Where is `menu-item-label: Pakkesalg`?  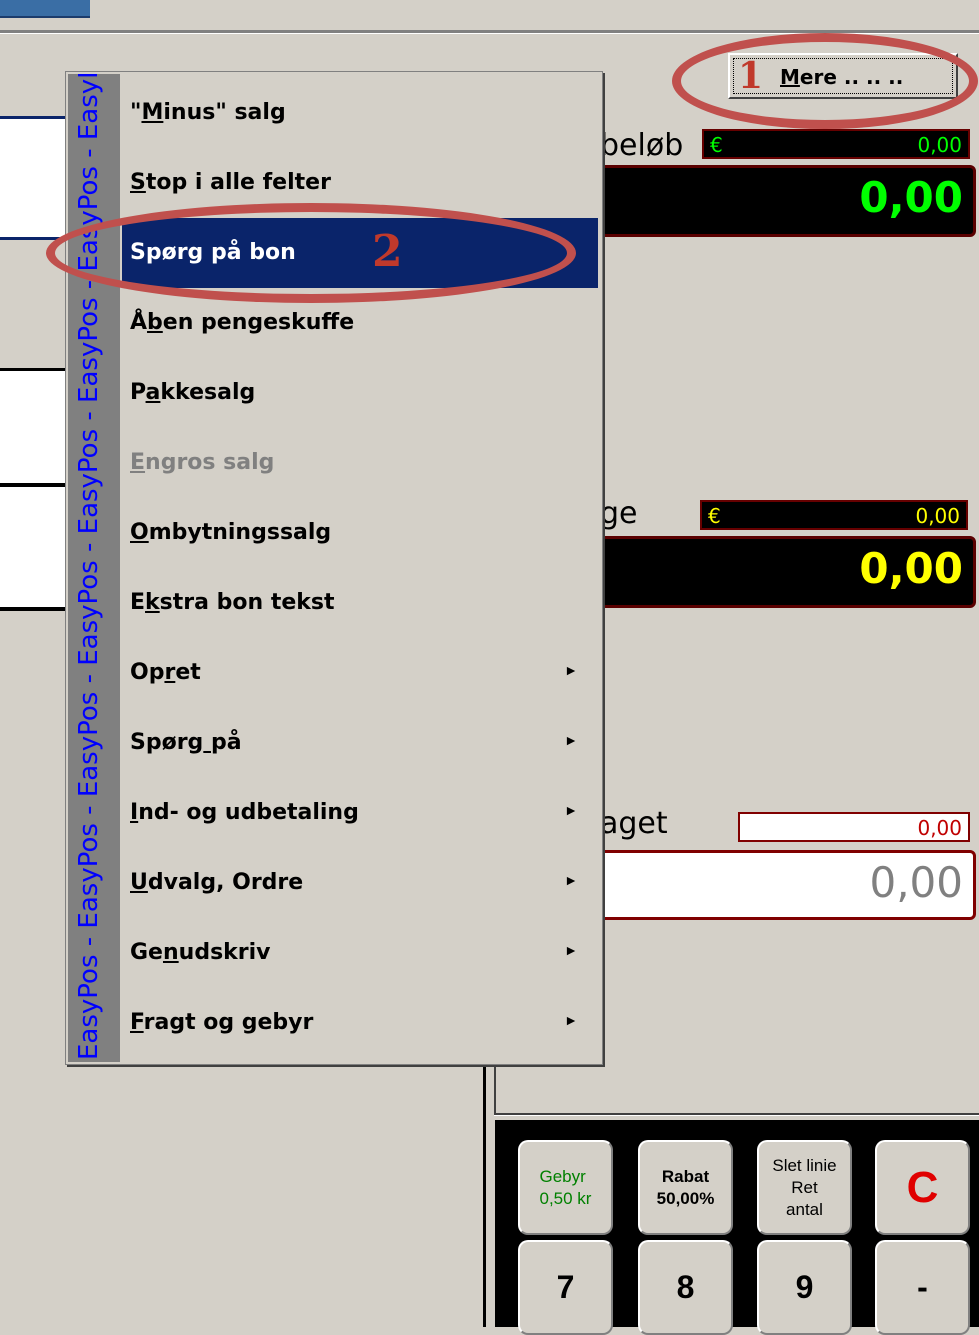 menu-item-label: Pakkesalg is located at coordinates (192, 392).